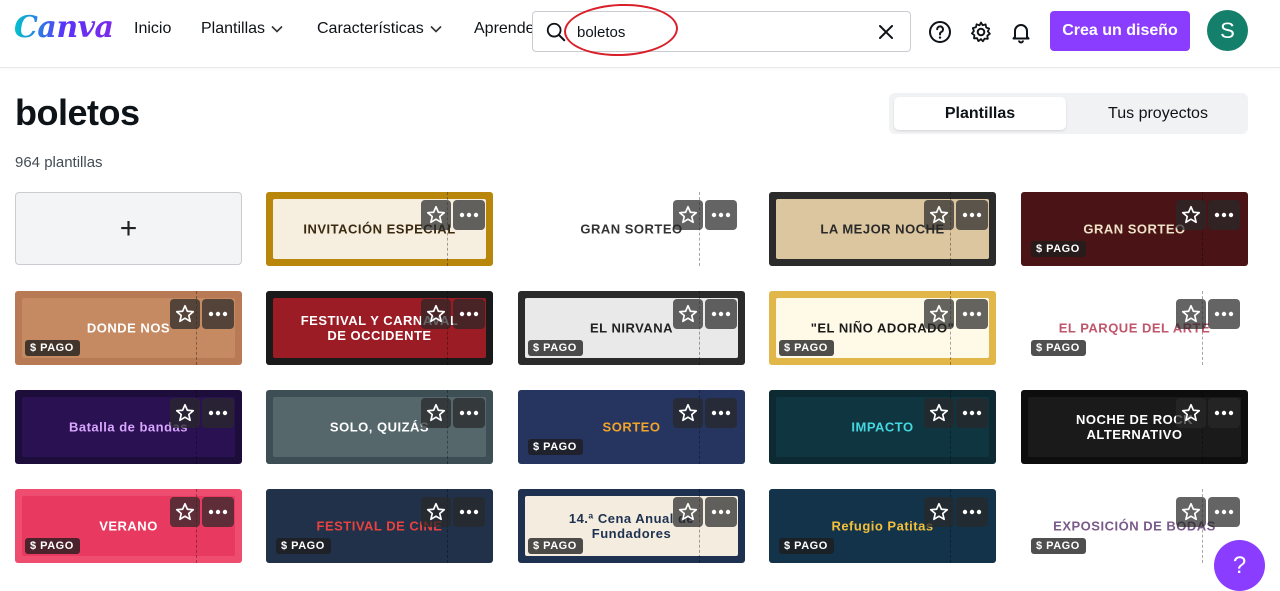 The width and height of the screenshot is (1280, 591). I want to click on nav-plantillas: Plantillas, so click(242, 29).